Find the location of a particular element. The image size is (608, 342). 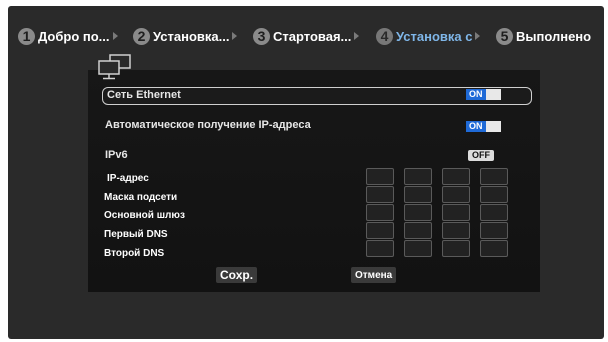

ethernet-toggle: ON is located at coordinates (483, 94).